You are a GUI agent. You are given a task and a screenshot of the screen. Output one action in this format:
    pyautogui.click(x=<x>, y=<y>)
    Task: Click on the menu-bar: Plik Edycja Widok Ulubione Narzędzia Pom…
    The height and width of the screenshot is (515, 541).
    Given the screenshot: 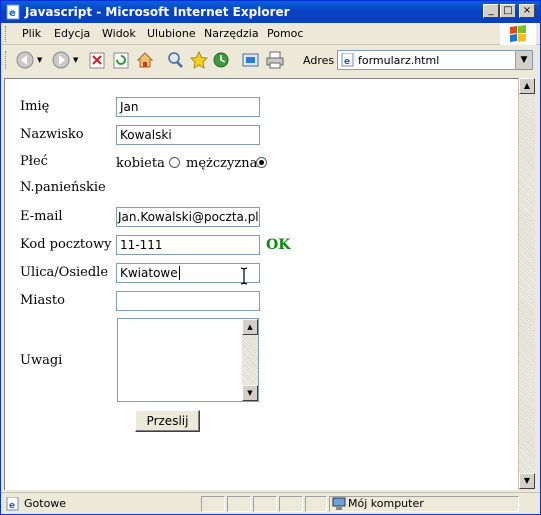 What is the action you would take?
    pyautogui.click(x=270, y=34)
    